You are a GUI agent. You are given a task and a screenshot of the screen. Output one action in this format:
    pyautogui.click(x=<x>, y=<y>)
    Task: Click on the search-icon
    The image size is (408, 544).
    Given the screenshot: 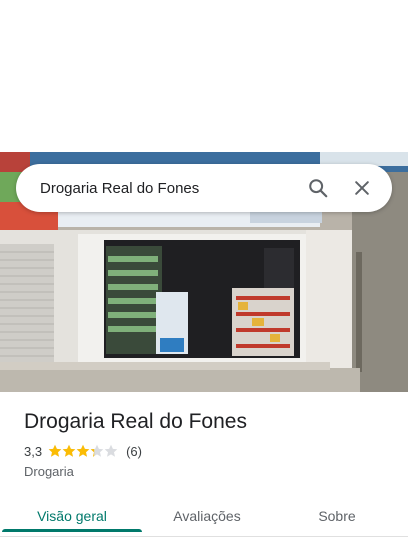 What is the action you would take?
    pyautogui.click(x=318, y=188)
    